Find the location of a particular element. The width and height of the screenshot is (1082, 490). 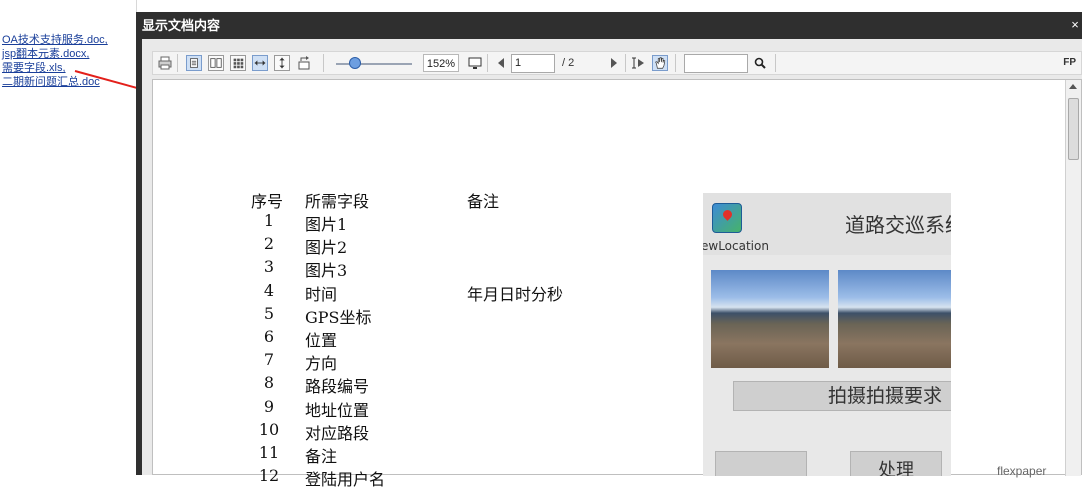

app-screenshot-image: ewLocation 道路交巡系统 拍摄拍摄要求 处理 is located at coordinates (827, 334).